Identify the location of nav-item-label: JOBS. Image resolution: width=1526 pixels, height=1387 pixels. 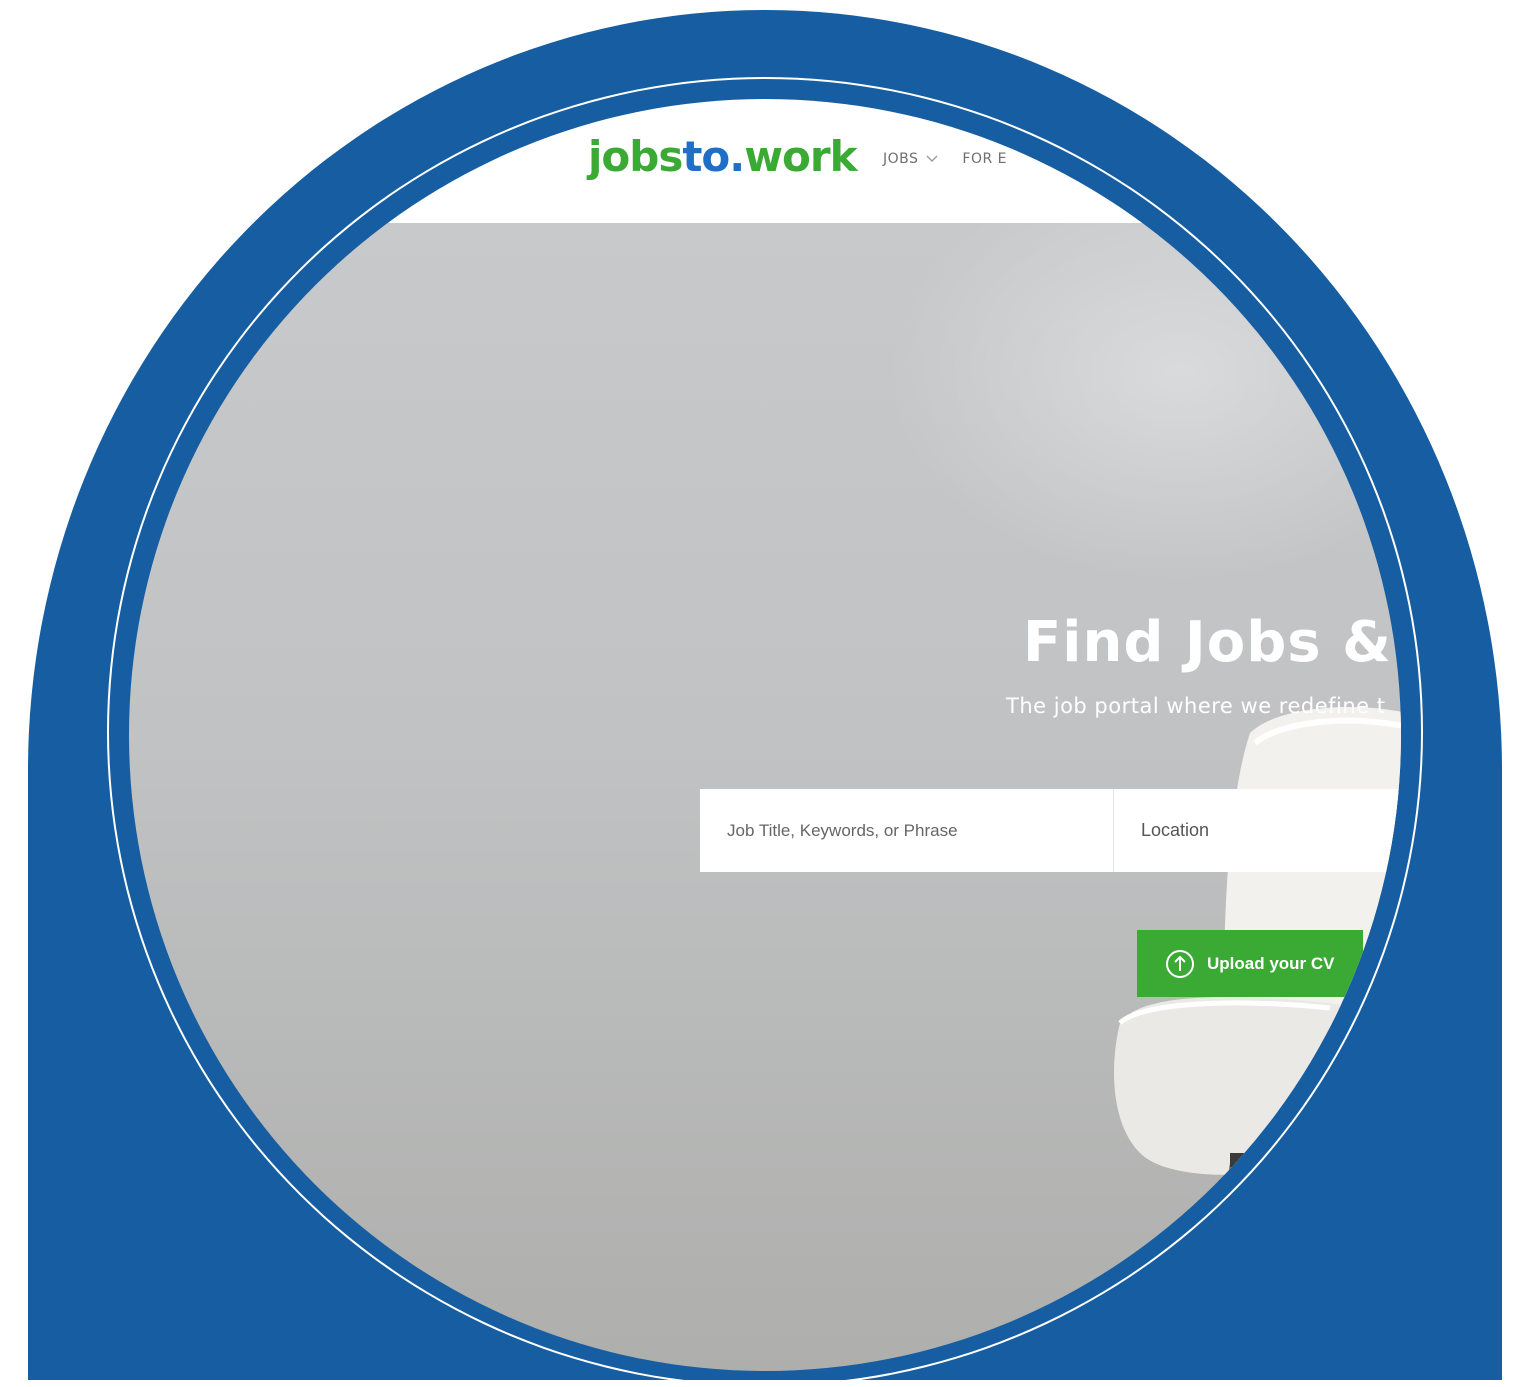
(901, 159).